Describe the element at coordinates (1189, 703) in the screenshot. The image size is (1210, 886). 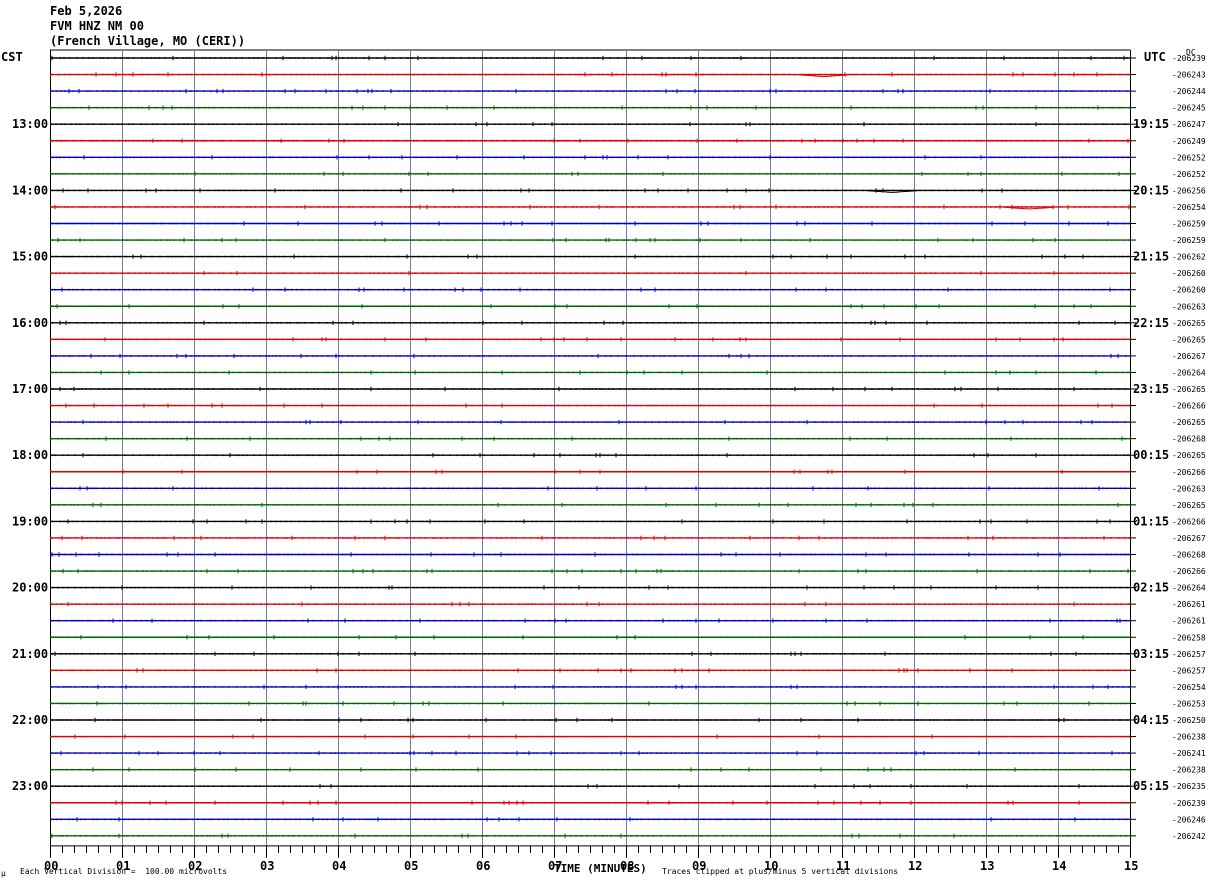
I see `dc-offset-label: -206253` at that location.